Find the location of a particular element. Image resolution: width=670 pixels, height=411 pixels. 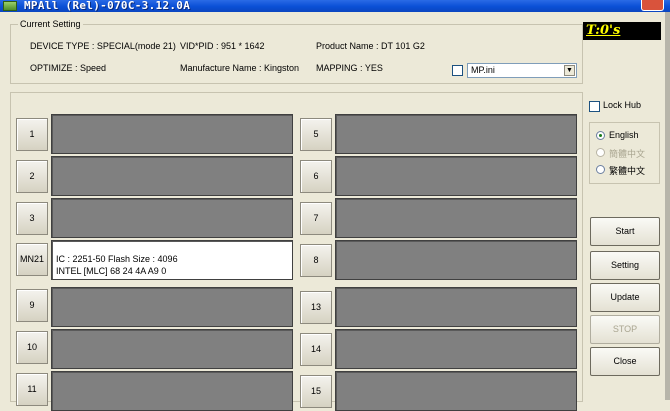

port-button: 1 is located at coordinates (32, 134).